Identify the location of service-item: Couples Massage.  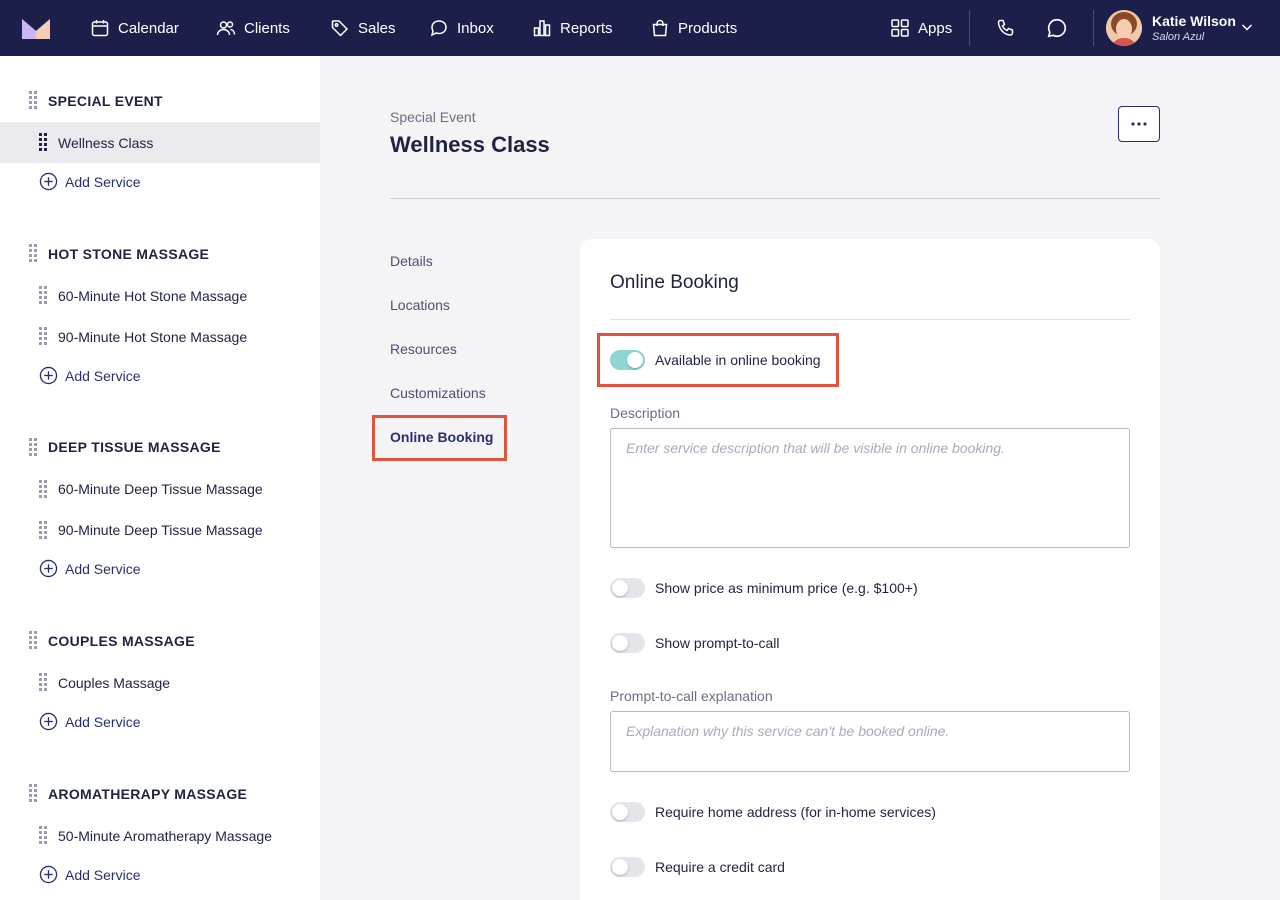
(114, 683).